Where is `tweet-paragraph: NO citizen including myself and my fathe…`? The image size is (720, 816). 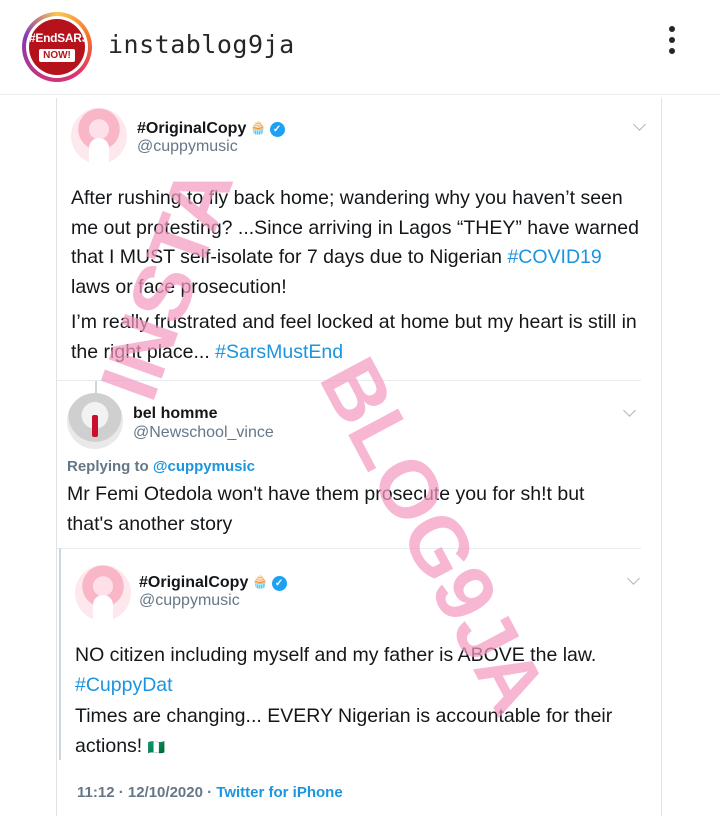
tweet-paragraph: NO citizen including myself and my fathe… is located at coordinates (336, 655).